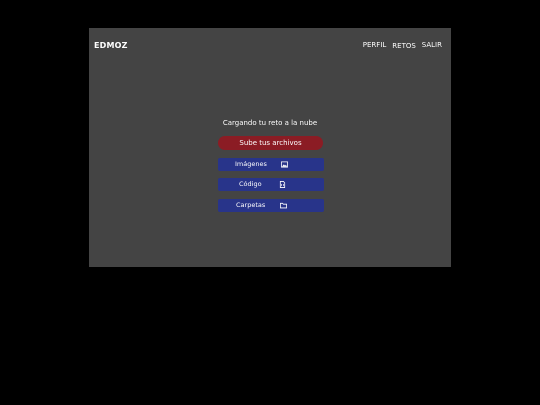 This screenshot has width=540, height=405. I want to click on top-nav: EDMOZ PERFIL RETOS SALIR, so click(270, 45).